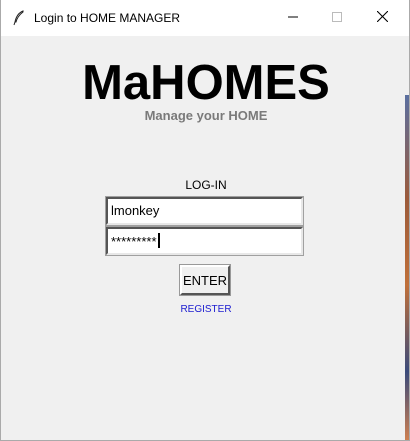 The width and height of the screenshot is (410, 441). I want to click on login-heading: LOG-IN, so click(206, 185).